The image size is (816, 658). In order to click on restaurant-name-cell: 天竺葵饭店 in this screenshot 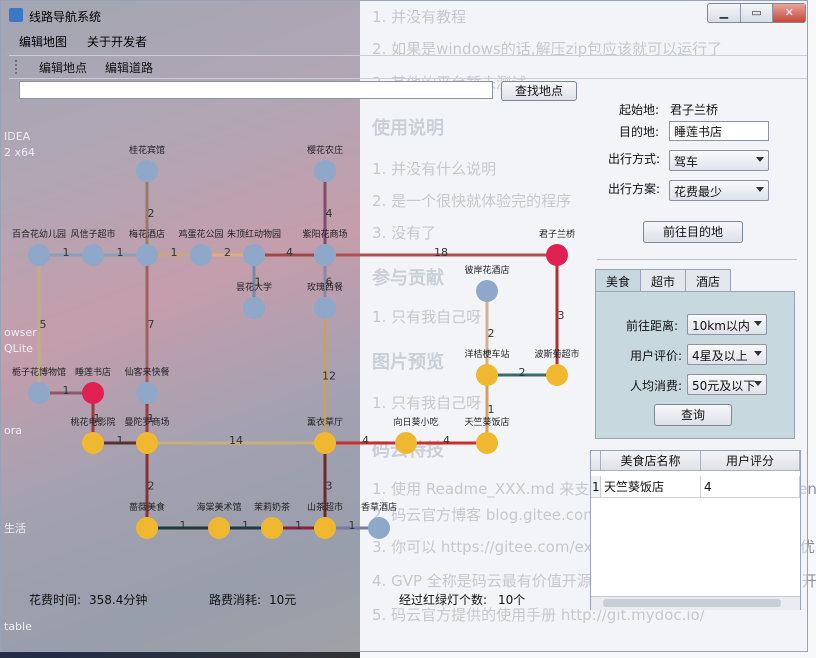, I will do `click(651, 487)`.